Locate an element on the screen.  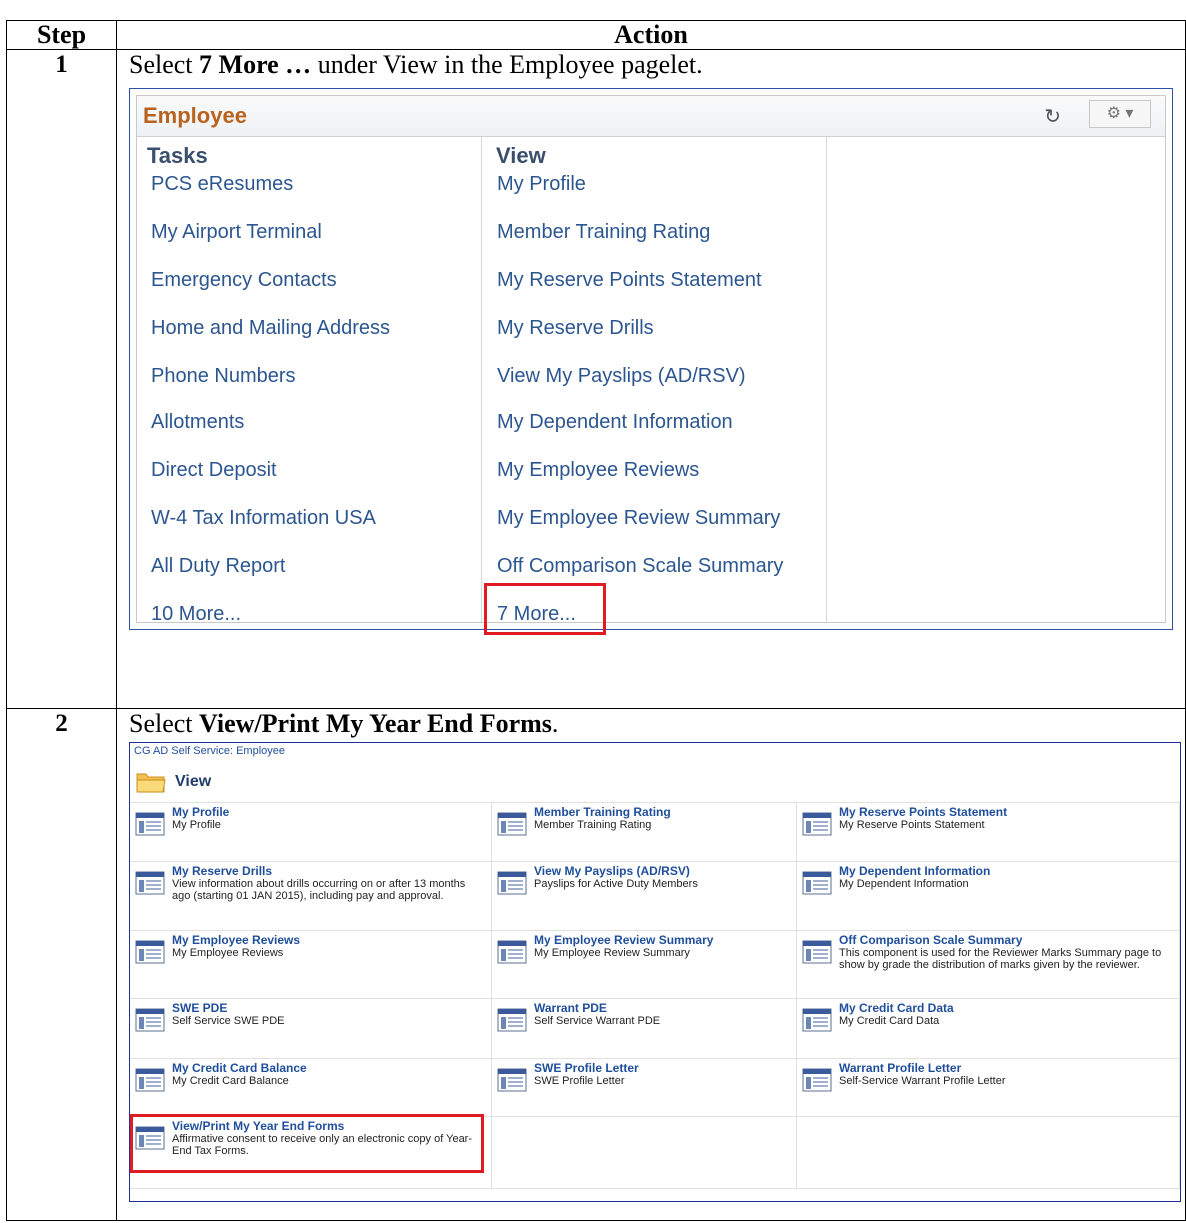
view-link: My Reserve Drills is located at coordinates (575, 328).